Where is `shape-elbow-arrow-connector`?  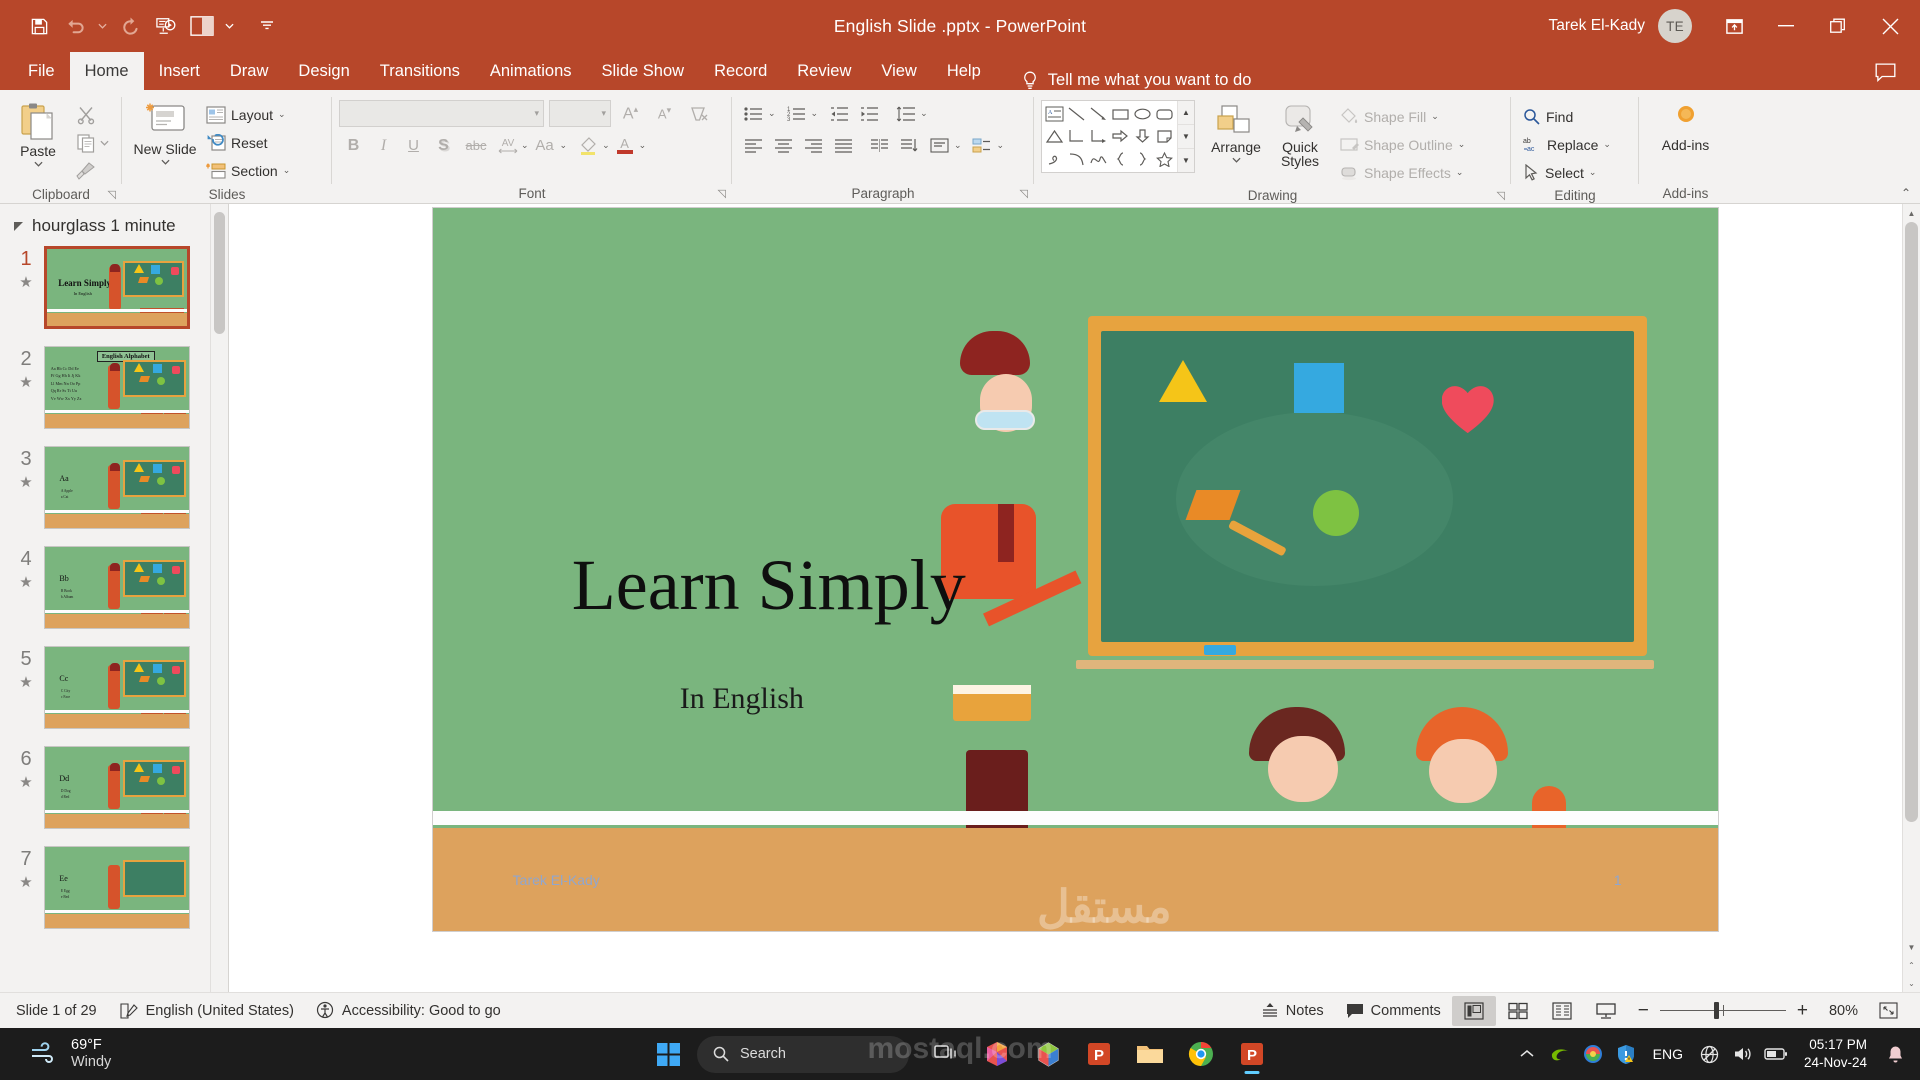
shape-elbow-arrow-connector is located at coordinates (1099, 136).